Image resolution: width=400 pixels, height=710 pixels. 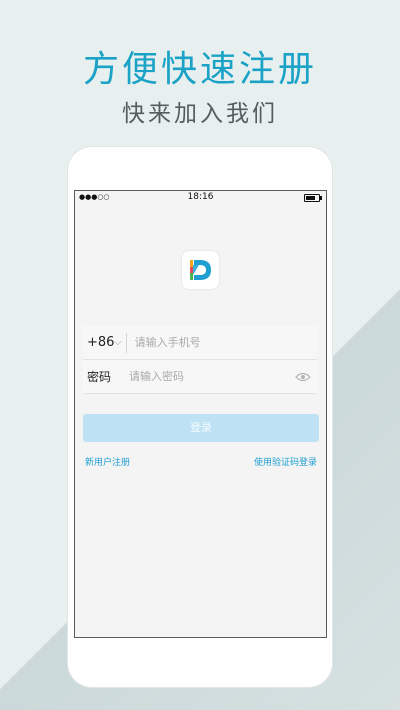 I want to click on password-input, so click(x=212, y=376).